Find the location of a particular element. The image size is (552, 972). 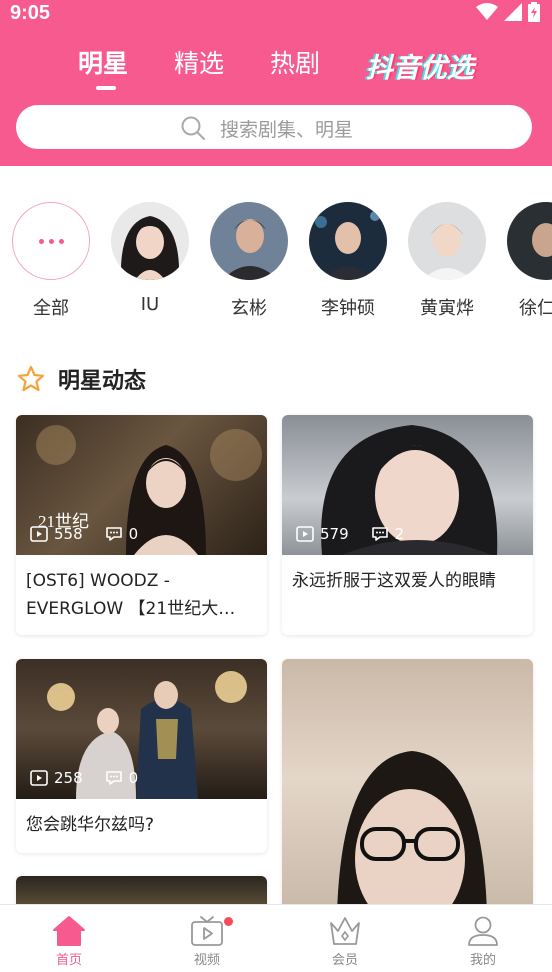

nav-member: 会员 is located at coordinates (345, 938).